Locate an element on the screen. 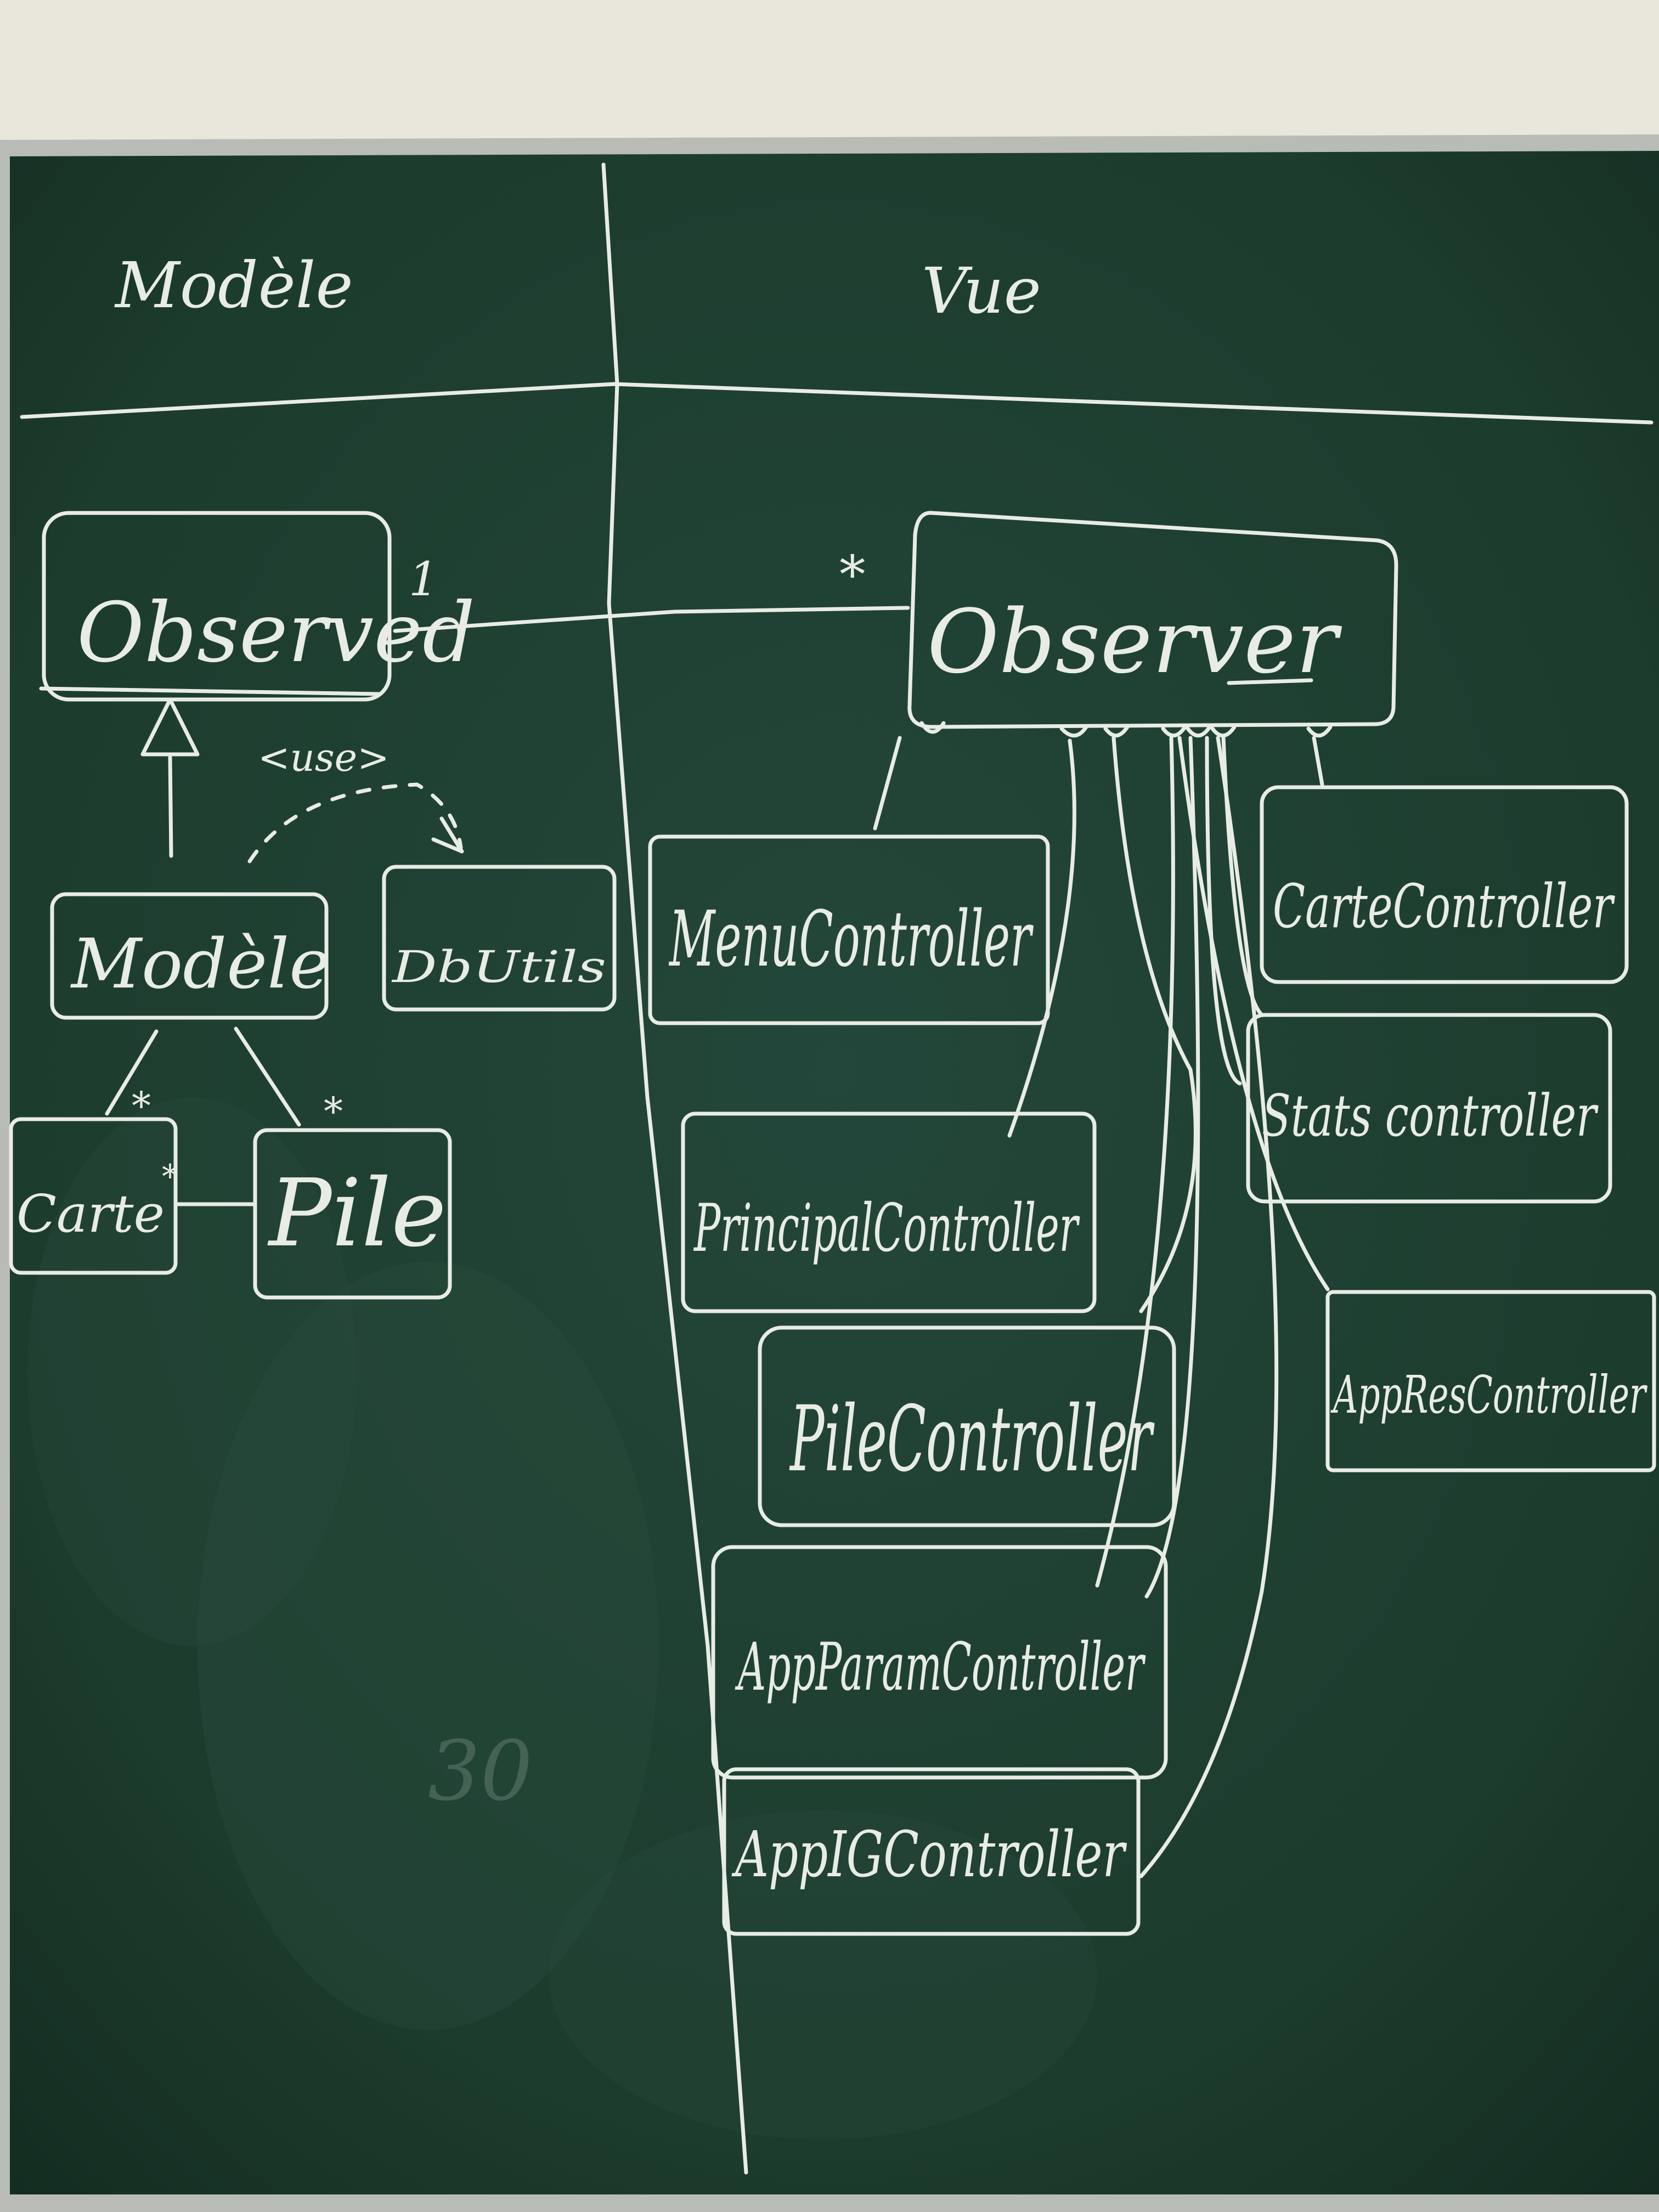 Image resolution: width=1659 pixels, height=2212 pixels. principal-controller-name: PrincipalController is located at coordinates (886, 1228).